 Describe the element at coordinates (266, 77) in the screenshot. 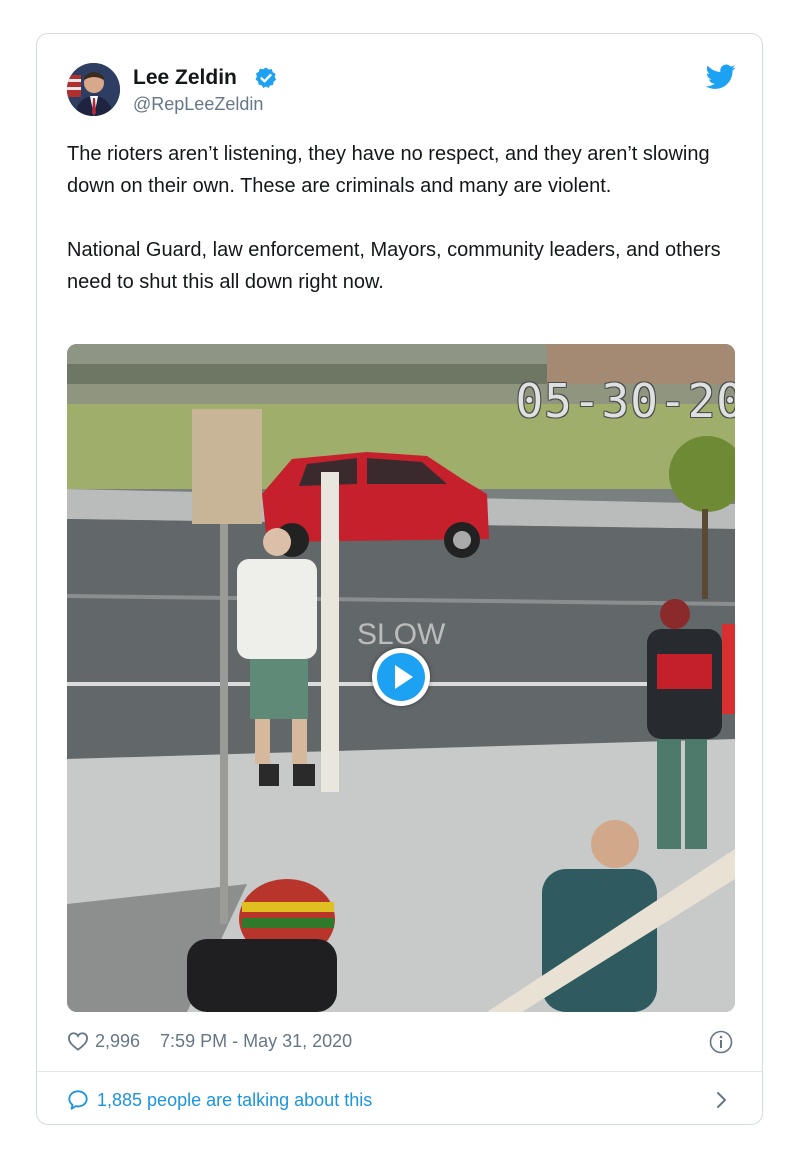

I see `verified-badge-icon` at that location.